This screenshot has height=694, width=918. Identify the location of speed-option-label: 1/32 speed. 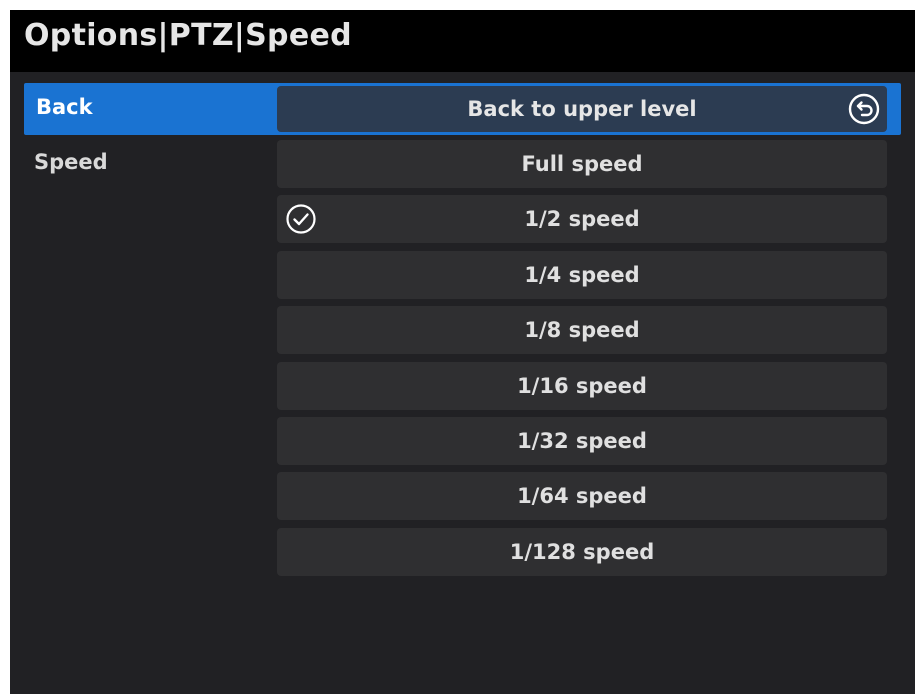
(582, 441).